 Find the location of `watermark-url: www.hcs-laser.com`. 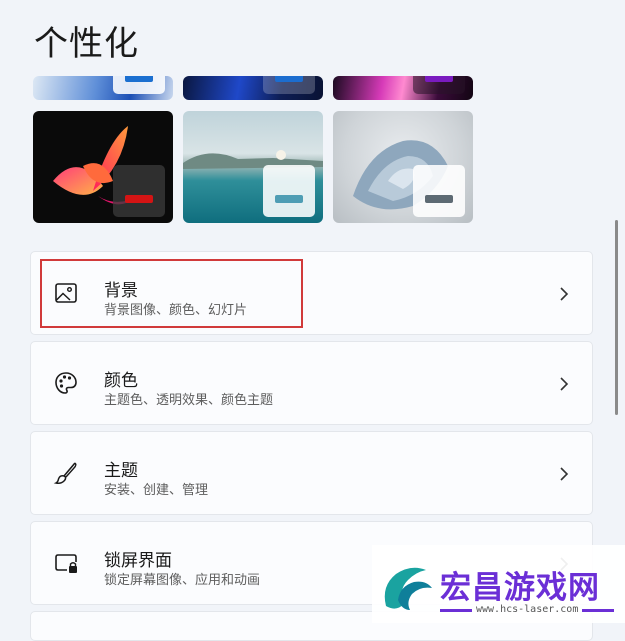

watermark-url: www.hcs-laser.com is located at coordinates (527, 609).